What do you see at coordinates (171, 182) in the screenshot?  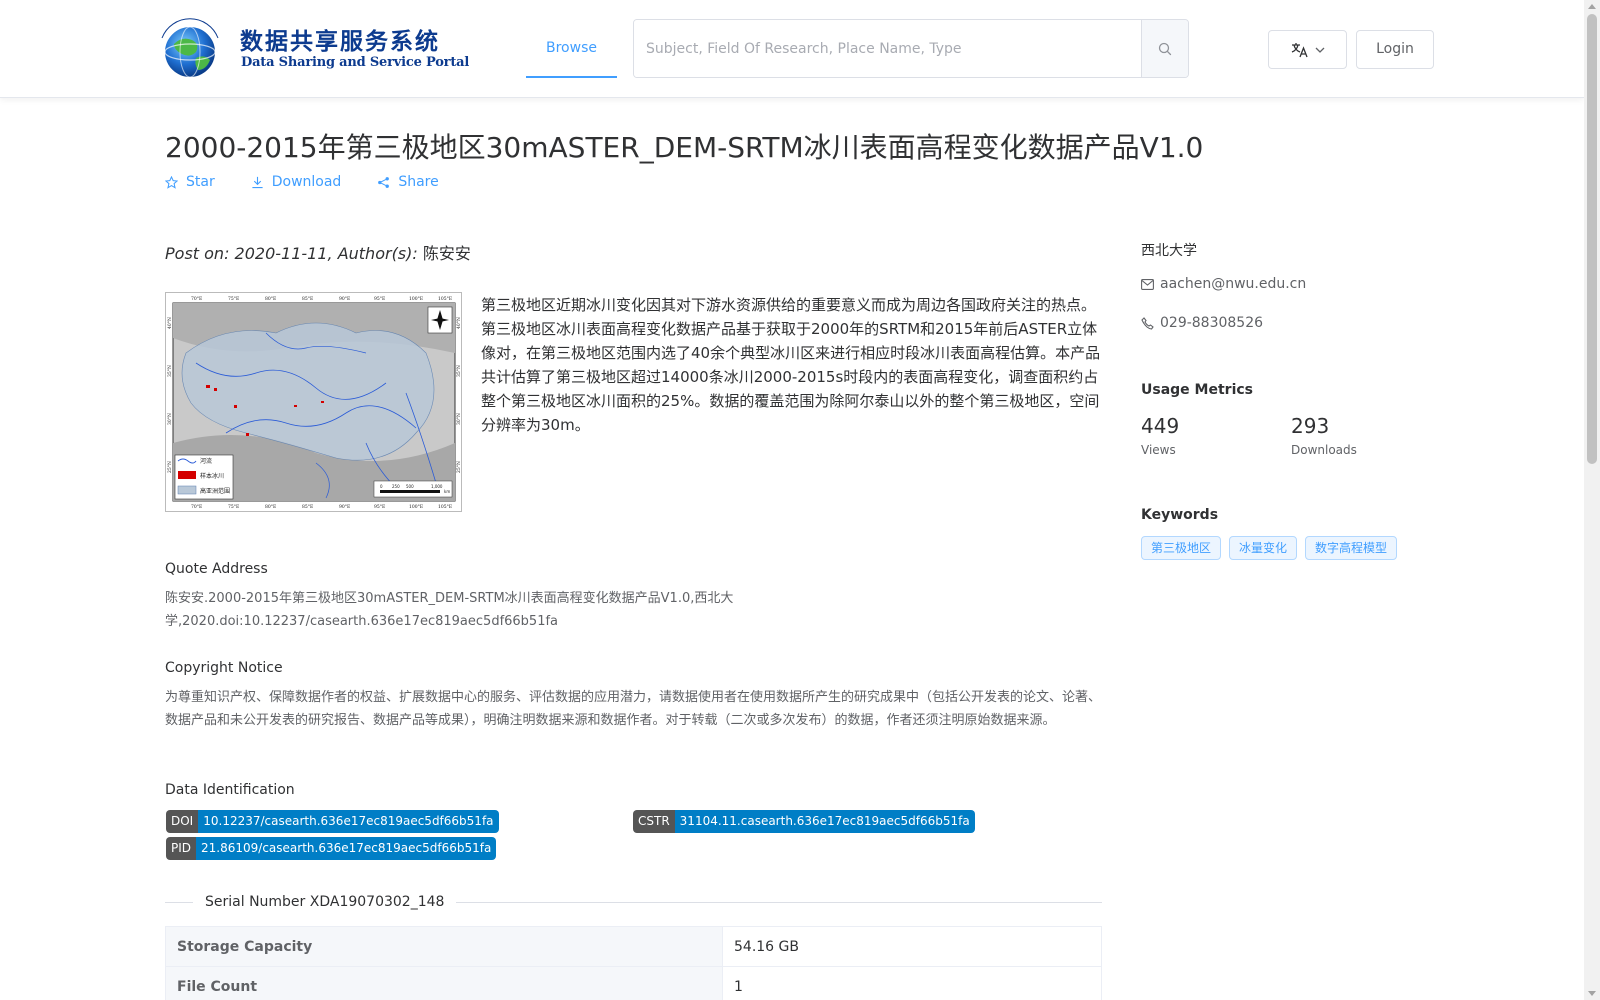 I see `star-icon` at bounding box center [171, 182].